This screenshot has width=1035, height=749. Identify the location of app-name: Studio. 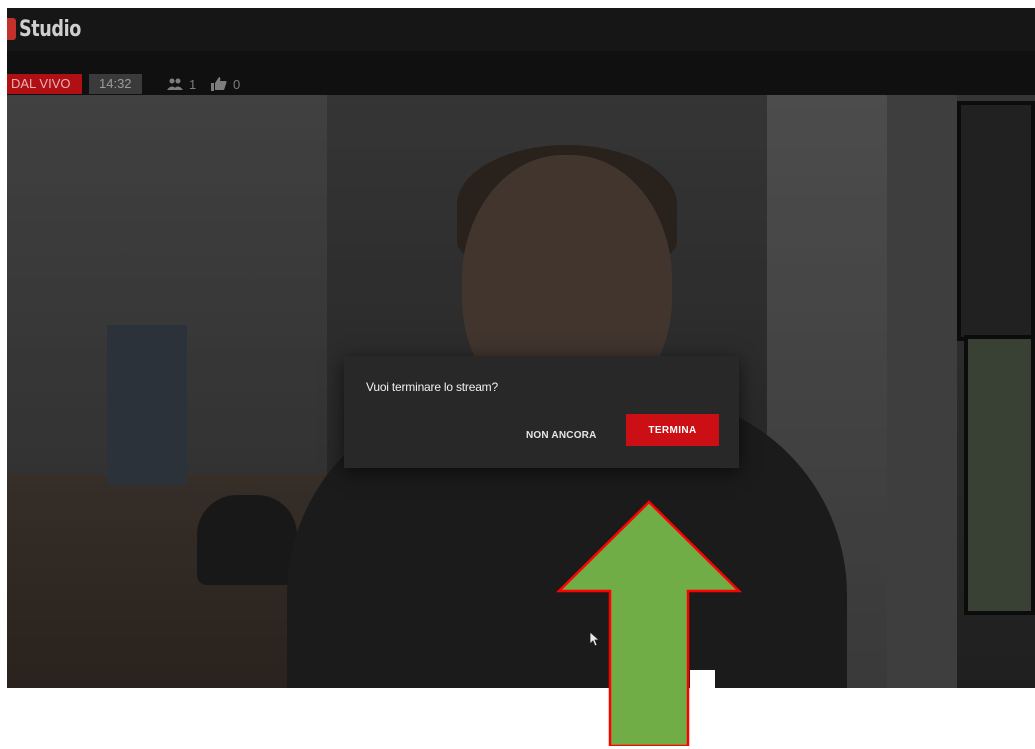
(50, 29).